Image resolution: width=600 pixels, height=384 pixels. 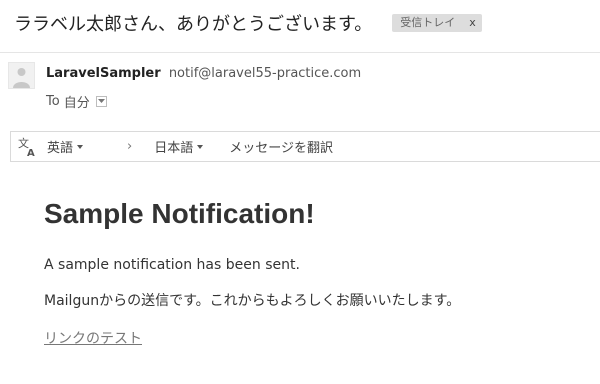 I want to click on avatar-icon, so click(x=21, y=75).